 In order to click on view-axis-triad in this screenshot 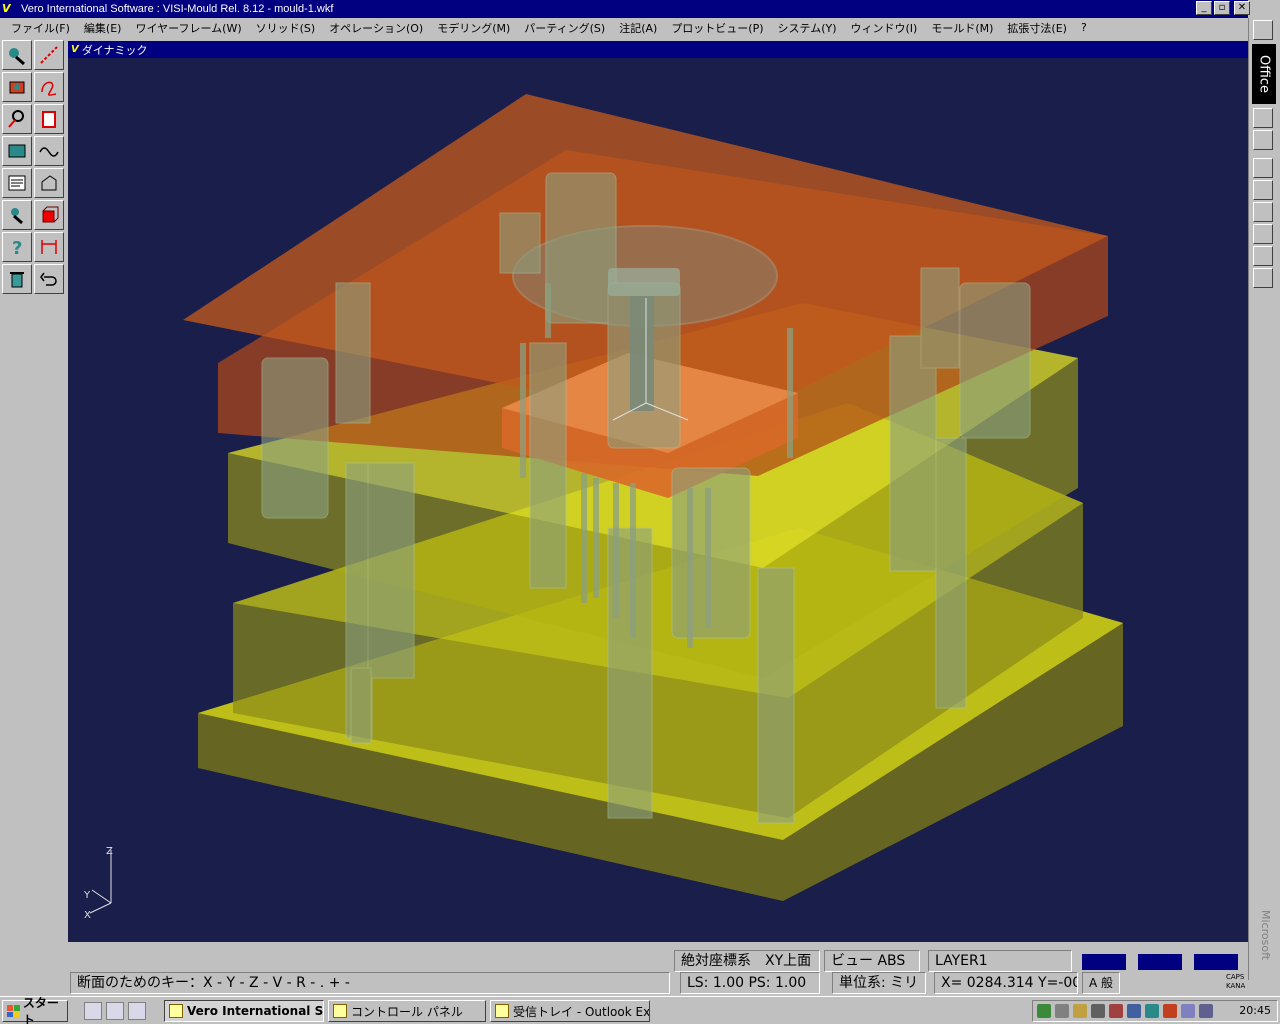, I will do `click(100, 882)`.